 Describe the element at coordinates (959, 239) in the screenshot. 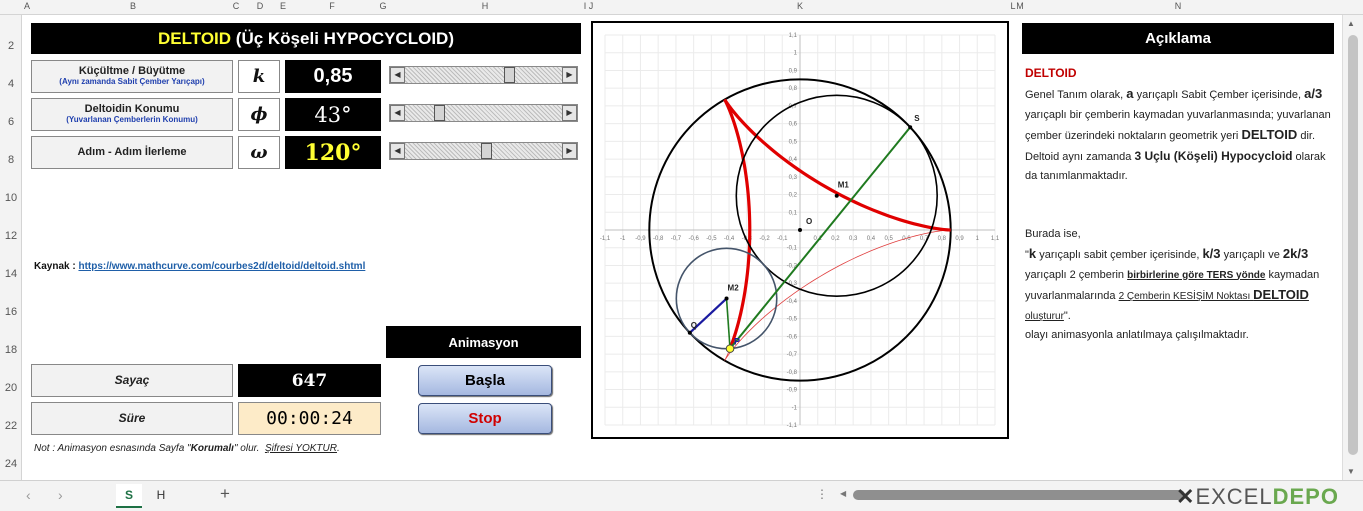

I see `x-tick-label: 0,9` at that location.